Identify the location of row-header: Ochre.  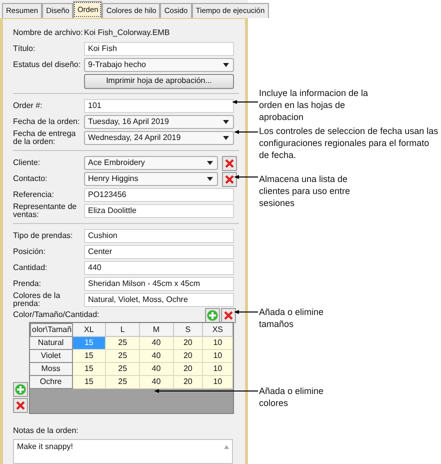
(51, 382).